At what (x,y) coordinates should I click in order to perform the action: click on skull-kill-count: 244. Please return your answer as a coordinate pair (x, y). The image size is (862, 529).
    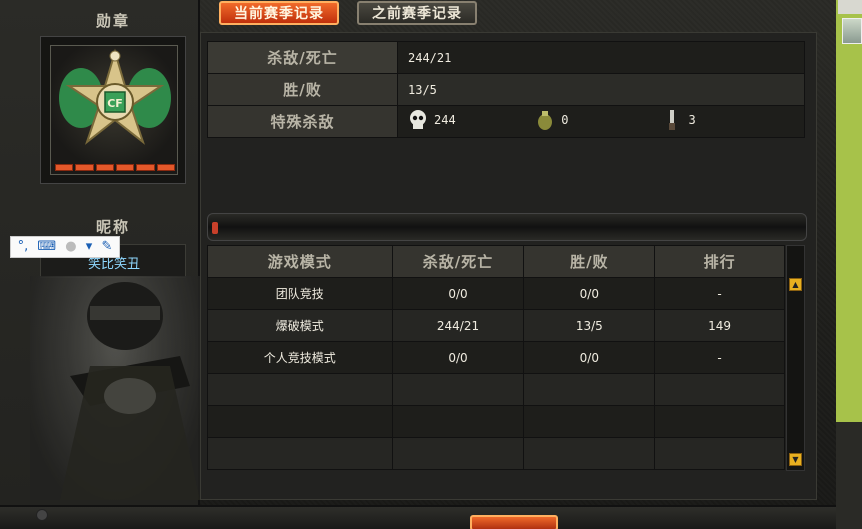
    Looking at the image, I should click on (445, 120).